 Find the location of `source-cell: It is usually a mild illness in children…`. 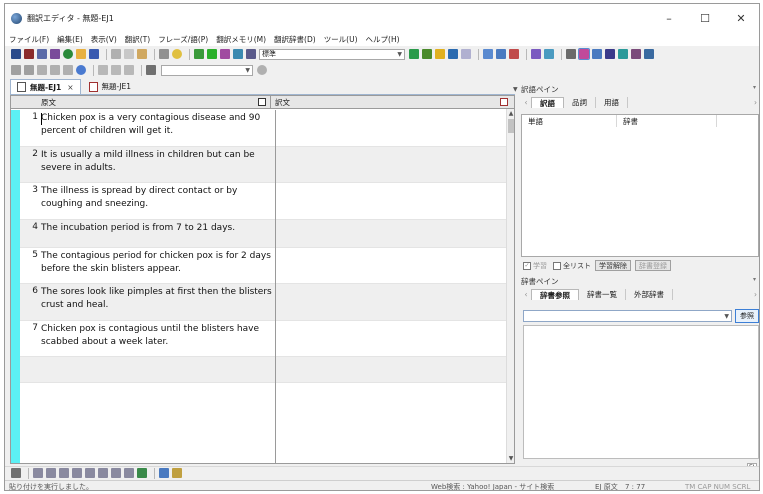

source-cell: It is usually a mild illness in children… is located at coordinates (157, 161).